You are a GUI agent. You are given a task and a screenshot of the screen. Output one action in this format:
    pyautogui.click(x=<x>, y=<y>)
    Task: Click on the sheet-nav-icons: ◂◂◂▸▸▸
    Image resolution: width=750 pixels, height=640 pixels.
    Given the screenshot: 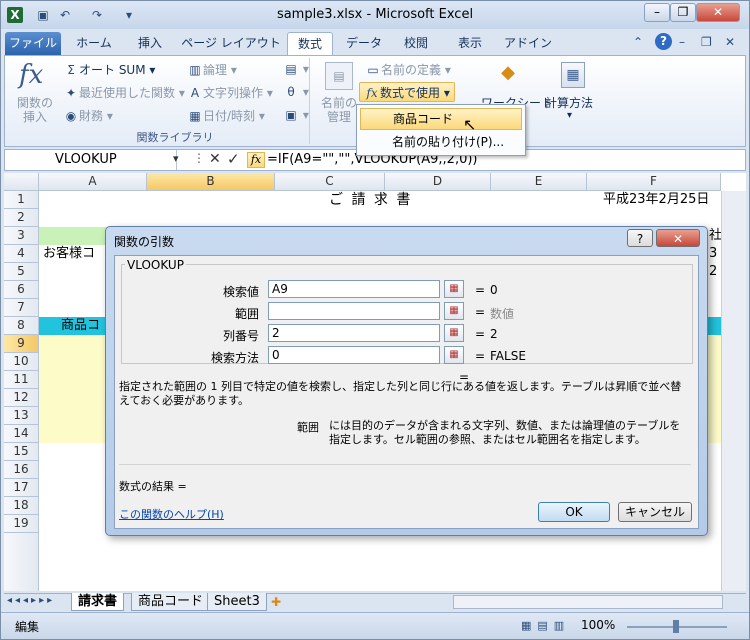 What is the action you would take?
    pyautogui.click(x=31, y=600)
    